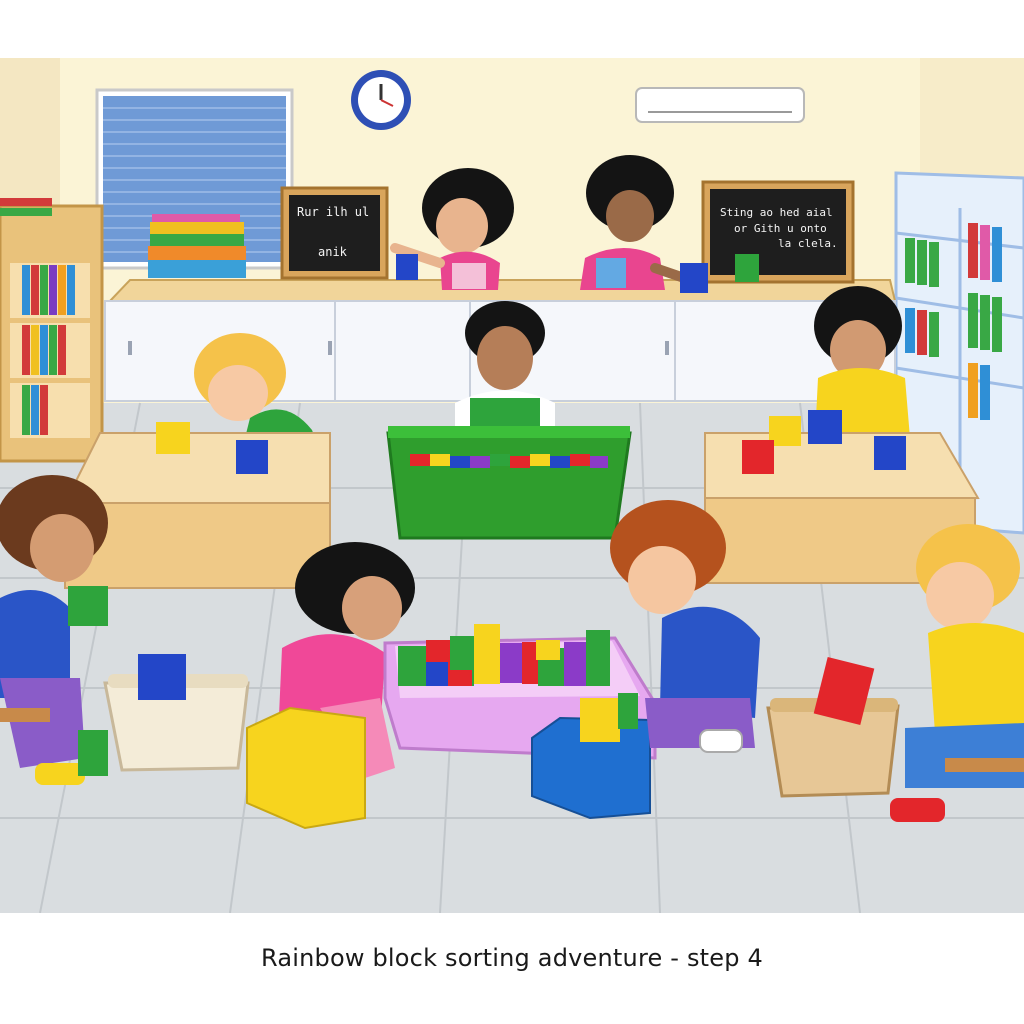  What do you see at coordinates (776, 212) in the screenshot?
I see `board-right-line-1: Sting ao hed aial` at bounding box center [776, 212].